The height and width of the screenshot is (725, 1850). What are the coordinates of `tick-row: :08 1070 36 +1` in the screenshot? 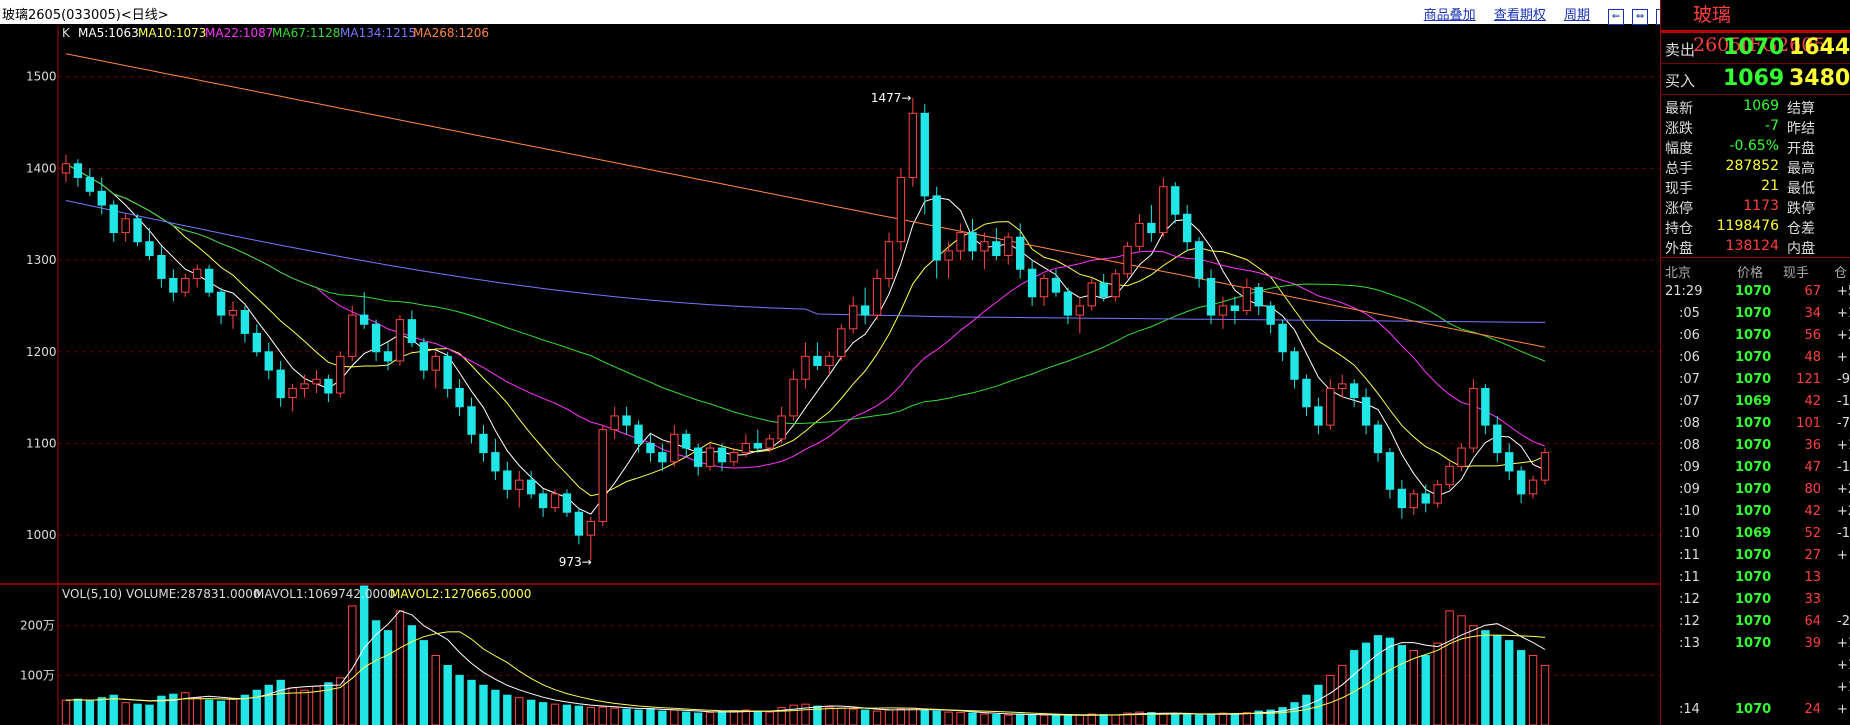 It's located at (1755, 445).